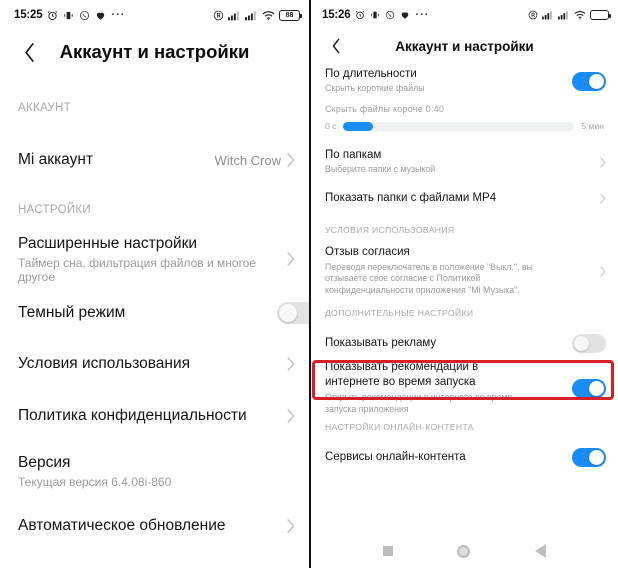 The width and height of the screenshot is (618, 568). What do you see at coordinates (367, 251) in the screenshot?
I see `row-title: Отзыв согласия` at bounding box center [367, 251].